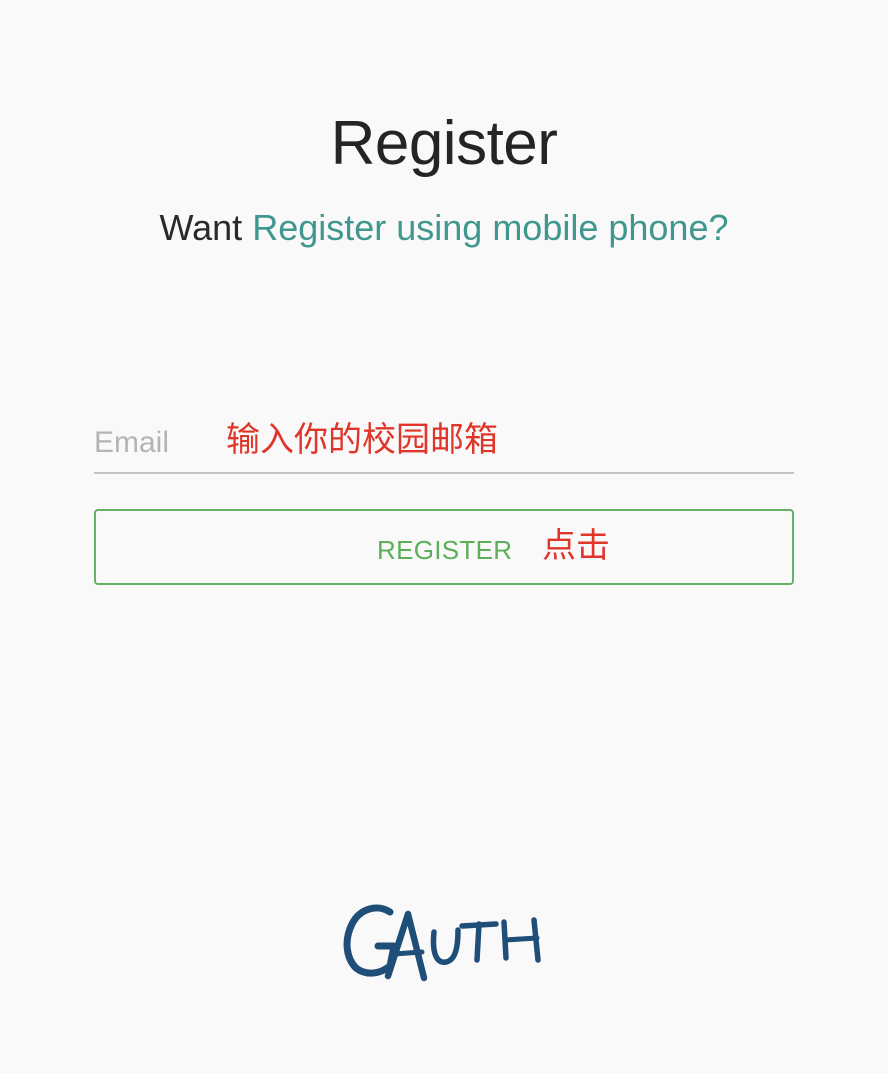  What do you see at coordinates (362, 440) in the screenshot?
I see `email-annotation: 输入你的校园邮箱` at bounding box center [362, 440].